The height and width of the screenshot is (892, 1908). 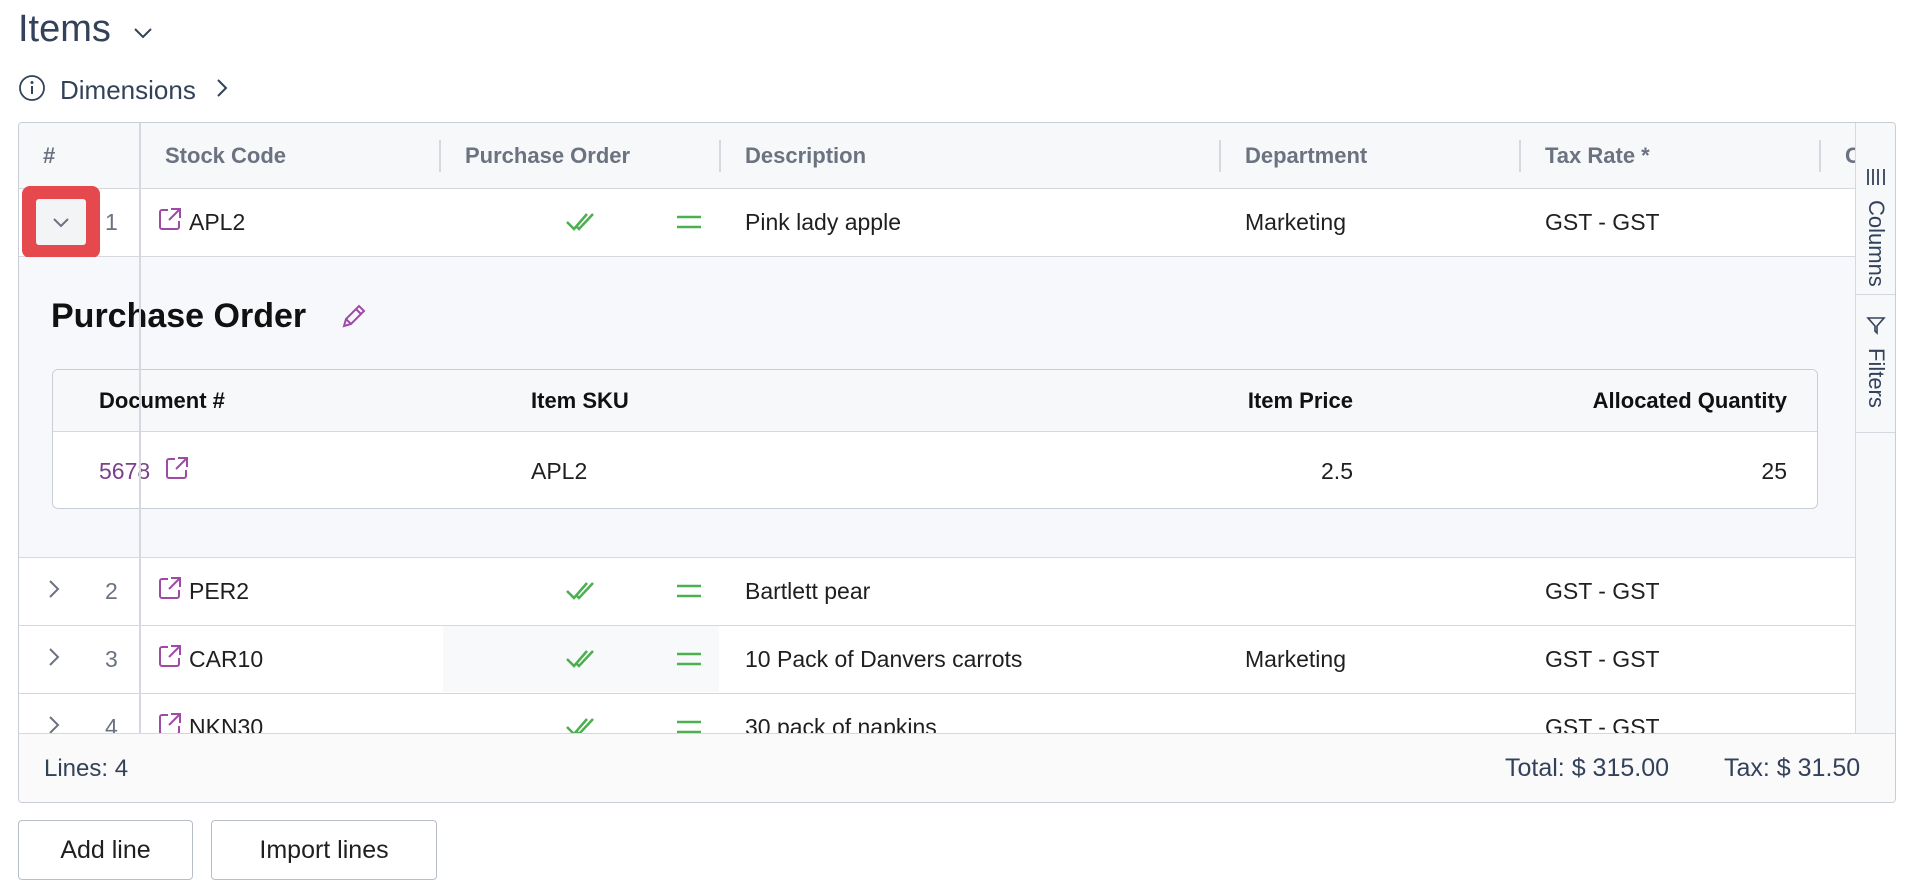 I want to click on lines-count: Lines: 4, so click(x=86, y=768).